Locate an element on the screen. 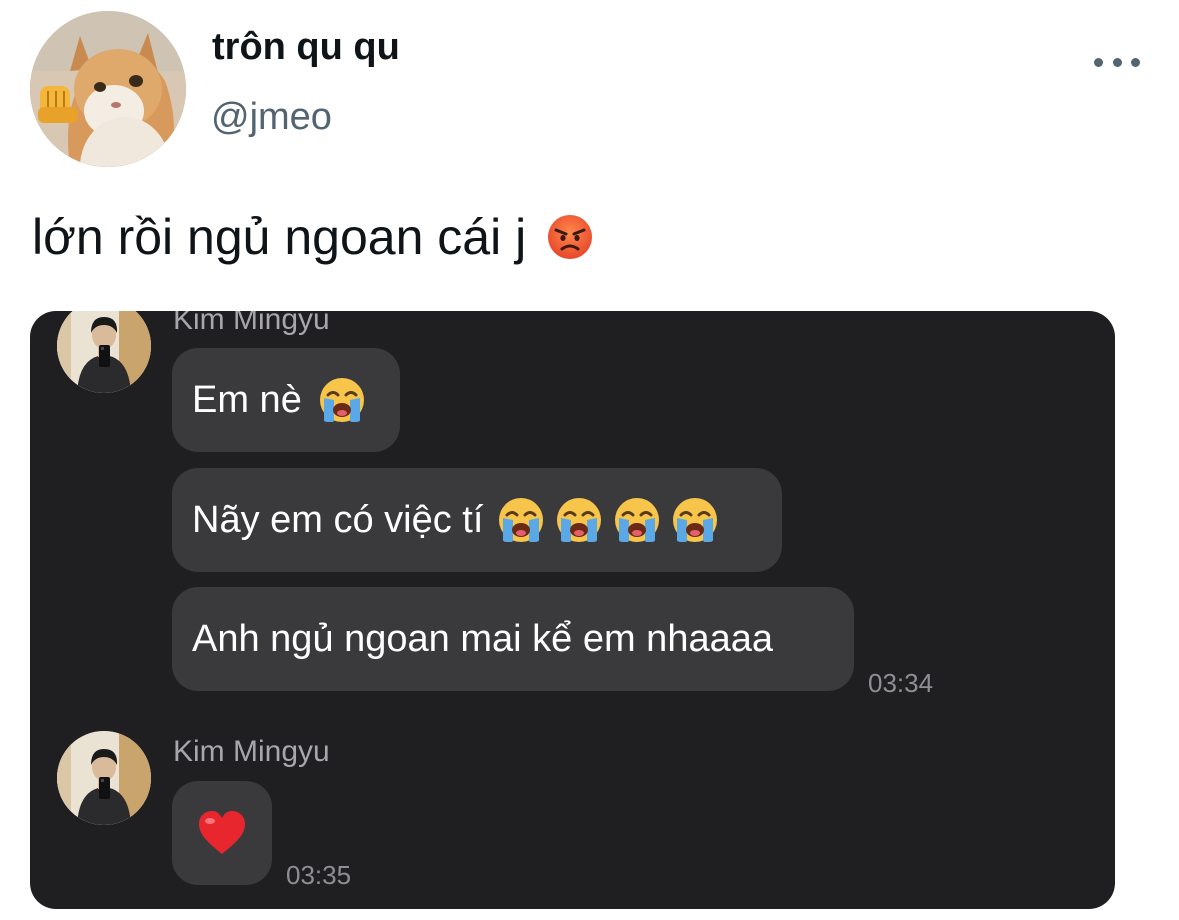 The image size is (1179, 920). message-bubble: Anh ngủ ngoan mai kể em nhaaaa is located at coordinates (513, 639).